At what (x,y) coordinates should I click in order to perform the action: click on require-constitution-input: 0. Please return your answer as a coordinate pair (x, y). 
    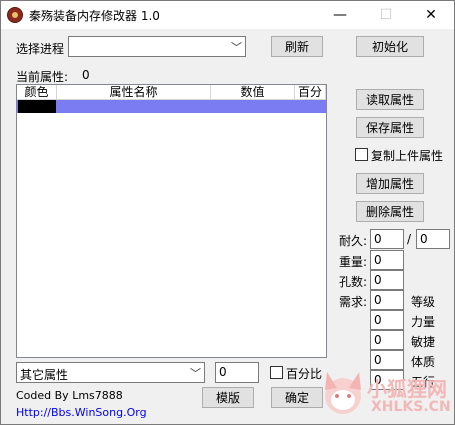
    Looking at the image, I should click on (387, 360).